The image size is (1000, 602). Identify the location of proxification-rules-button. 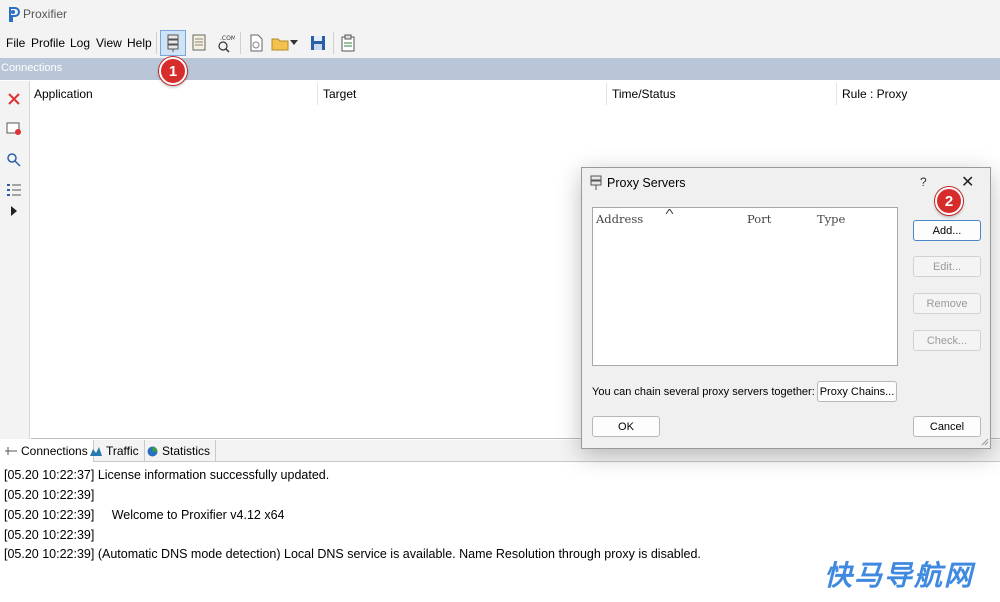
(199, 43).